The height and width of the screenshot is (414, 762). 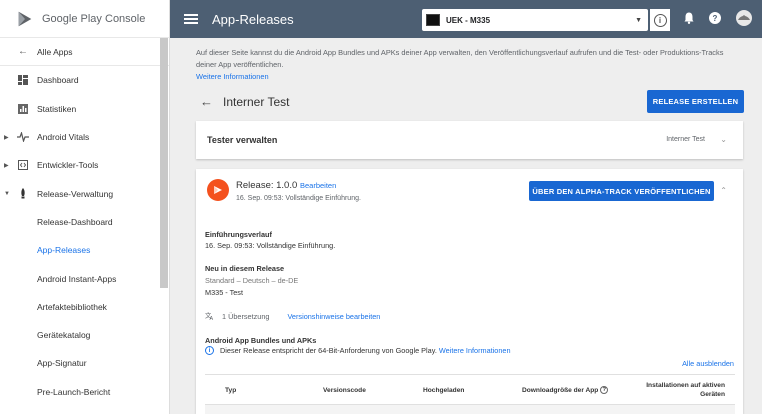 What do you see at coordinates (62, 363) in the screenshot?
I see `sidebar-item-label: App-Signatur` at bounding box center [62, 363].